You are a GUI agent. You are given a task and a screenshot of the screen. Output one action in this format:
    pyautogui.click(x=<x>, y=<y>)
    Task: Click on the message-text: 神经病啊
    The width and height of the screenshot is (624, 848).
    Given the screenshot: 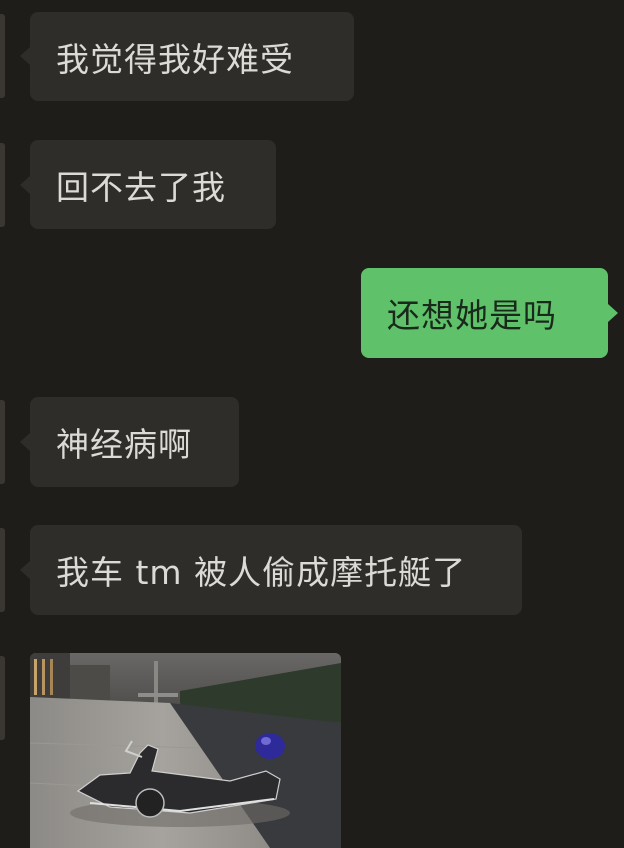 What is the action you would take?
    pyautogui.click(x=124, y=444)
    